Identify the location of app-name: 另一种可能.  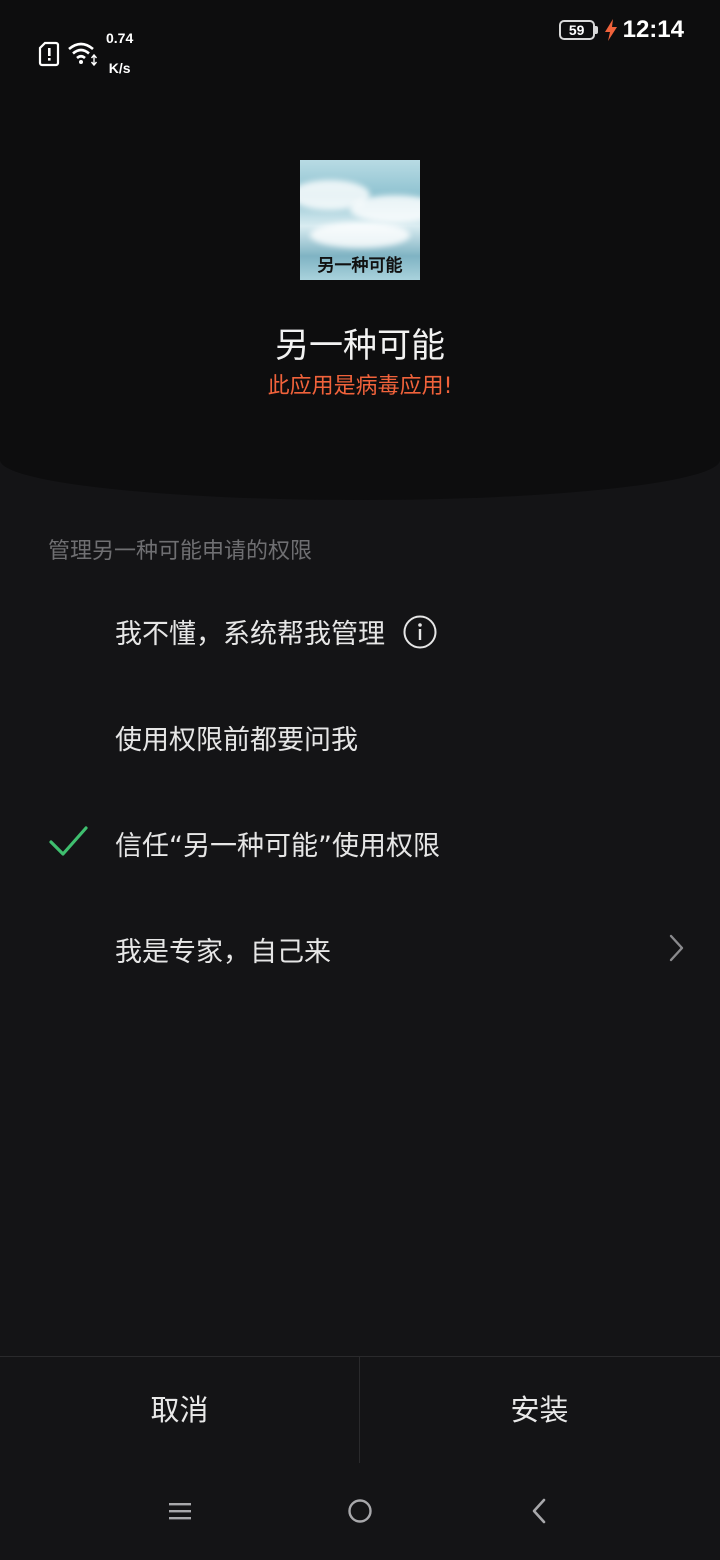
(360, 346).